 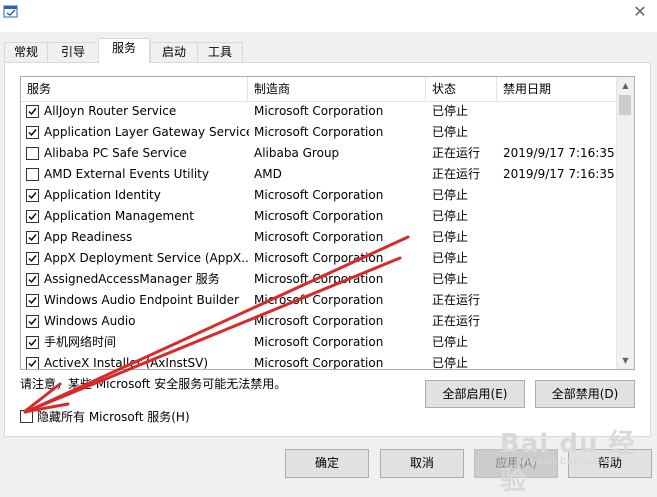 I want to click on scroll-up-icon: ▲, so click(x=625, y=85).